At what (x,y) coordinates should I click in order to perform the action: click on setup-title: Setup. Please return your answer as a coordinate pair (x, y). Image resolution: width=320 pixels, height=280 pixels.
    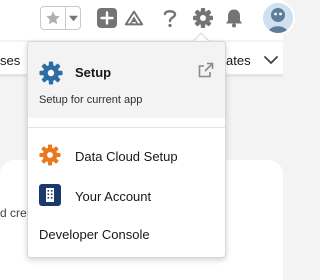
    Looking at the image, I should click on (93, 72).